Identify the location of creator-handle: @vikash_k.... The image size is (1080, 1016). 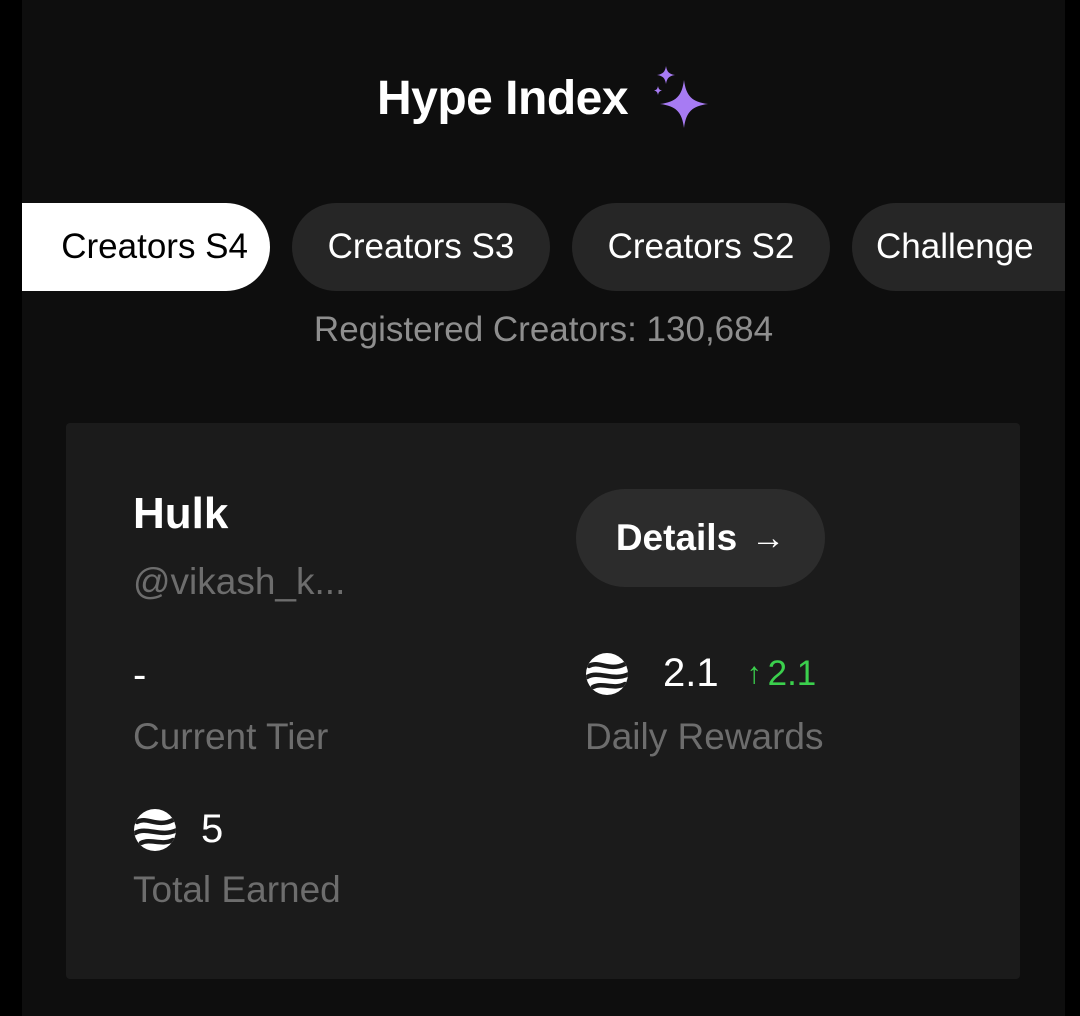
(239, 581).